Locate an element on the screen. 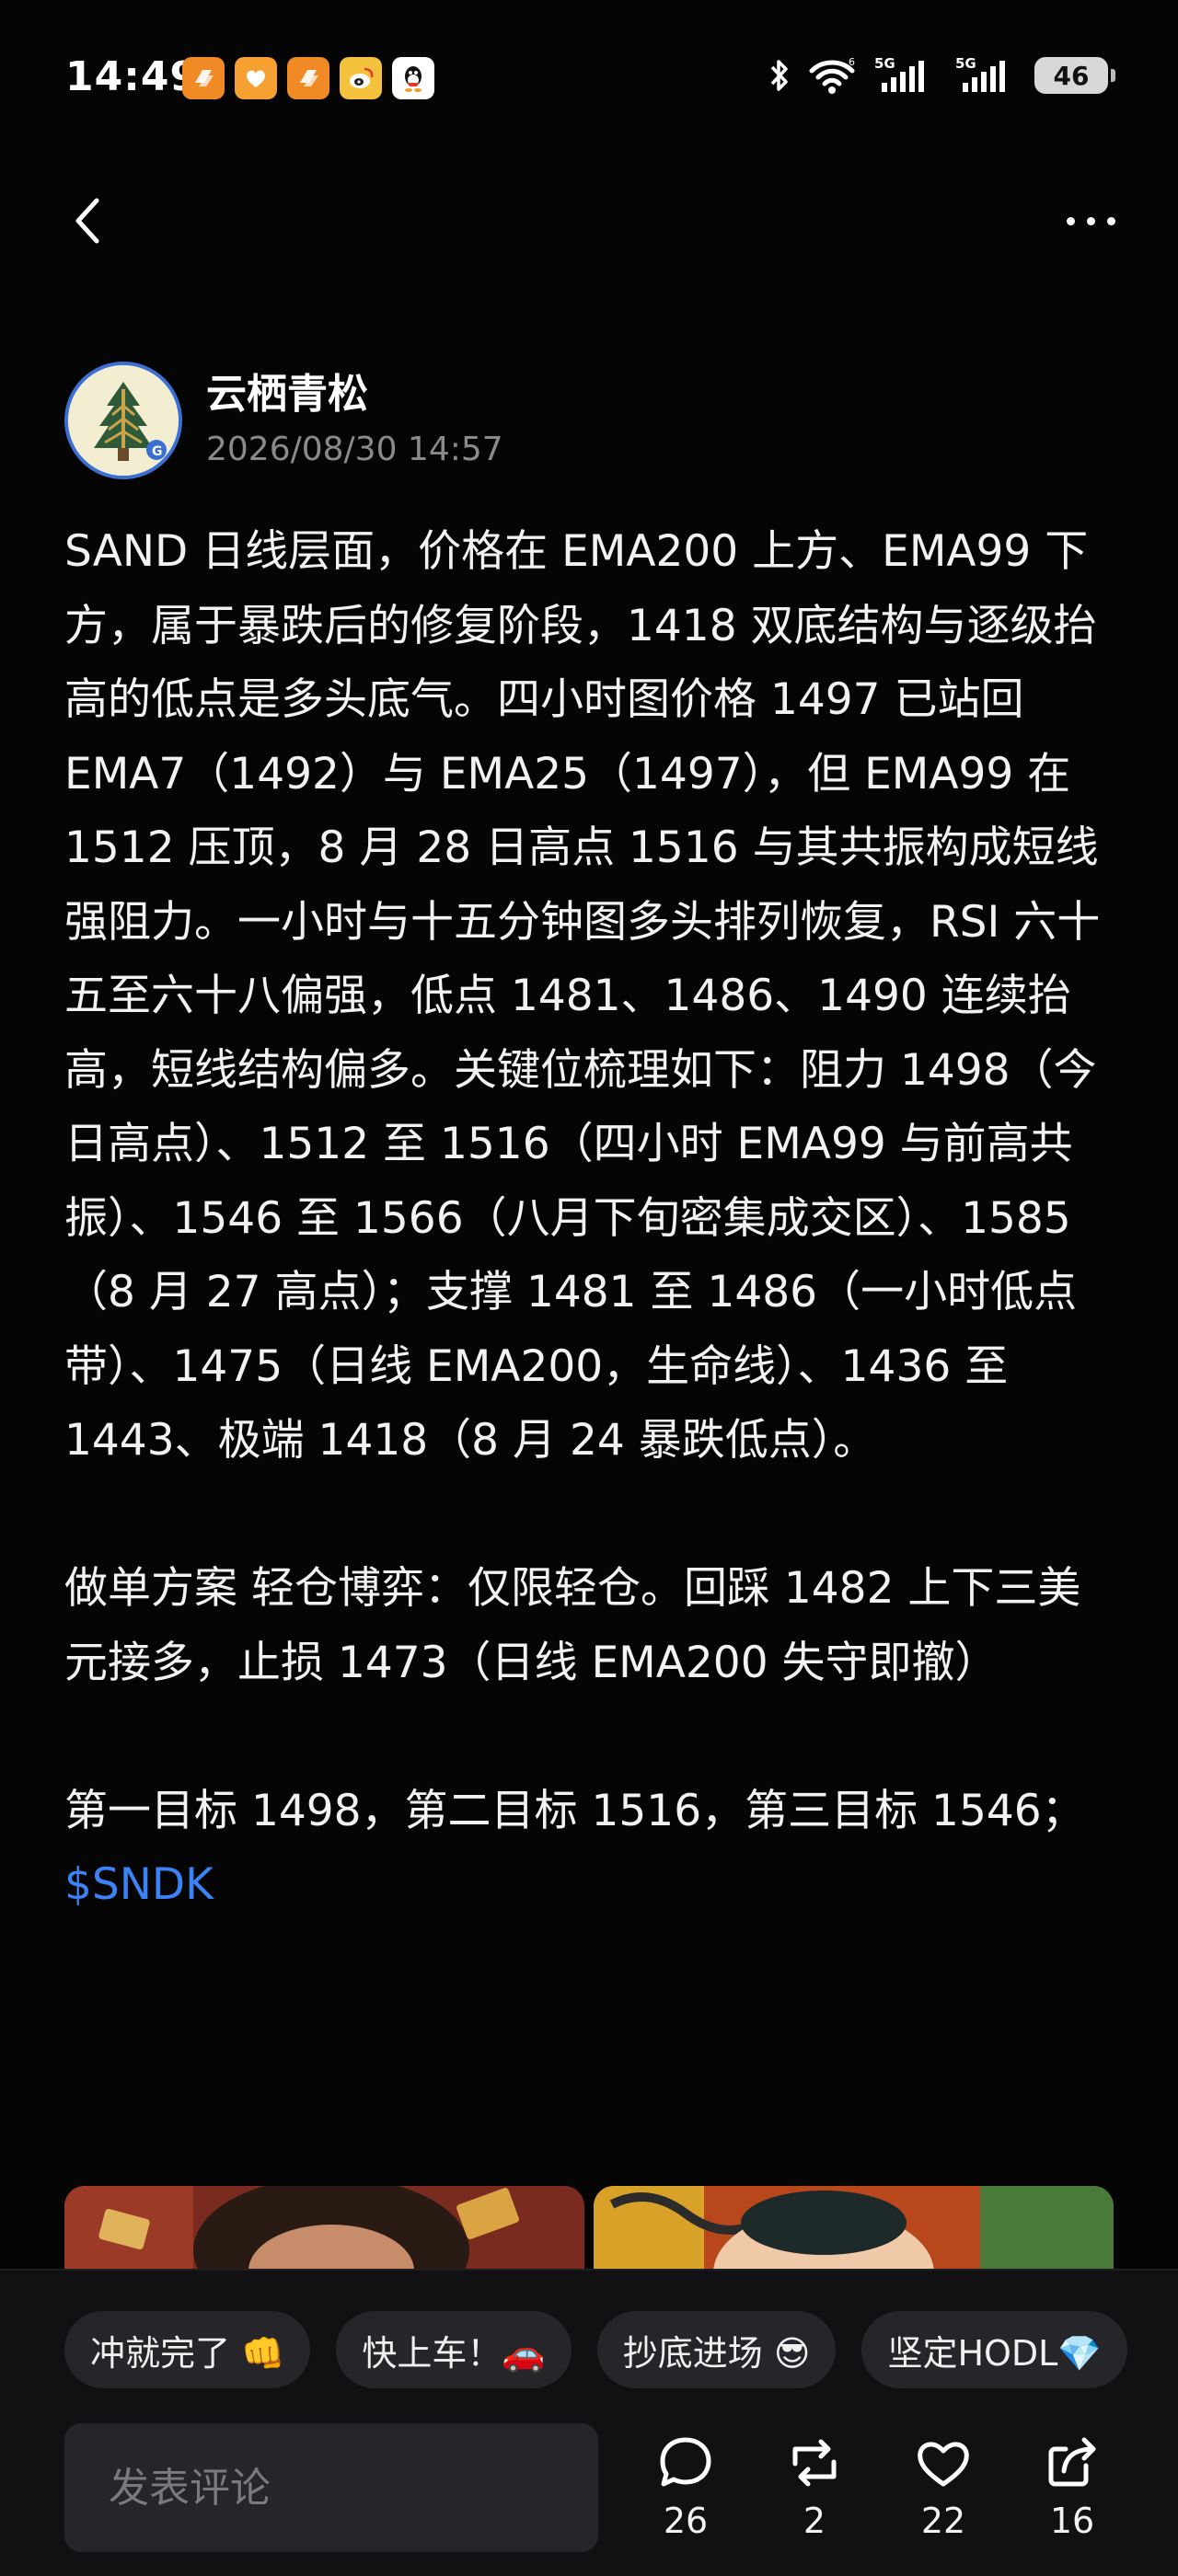 The height and width of the screenshot is (2576, 1178). action-bar: 26 2 22 16 is located at coordinates (892, 2492).